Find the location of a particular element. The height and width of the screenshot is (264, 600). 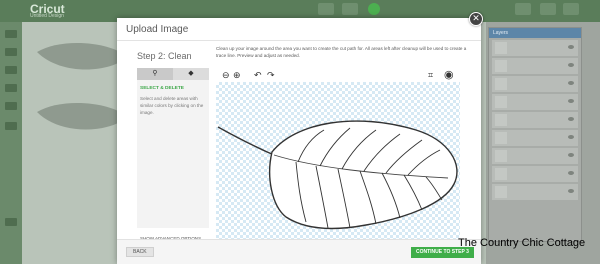

zoom-icon is located at coordinates (11, 222).